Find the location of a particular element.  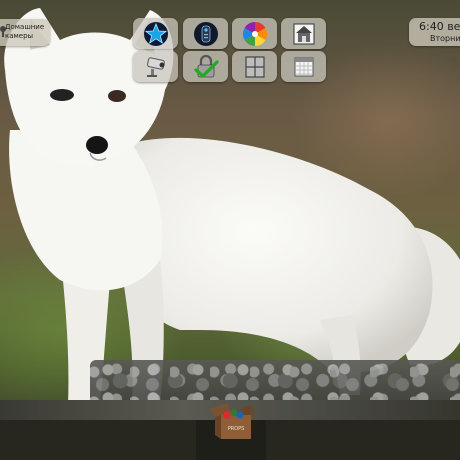

home-settings-tile is located at coordinates (303, 33).